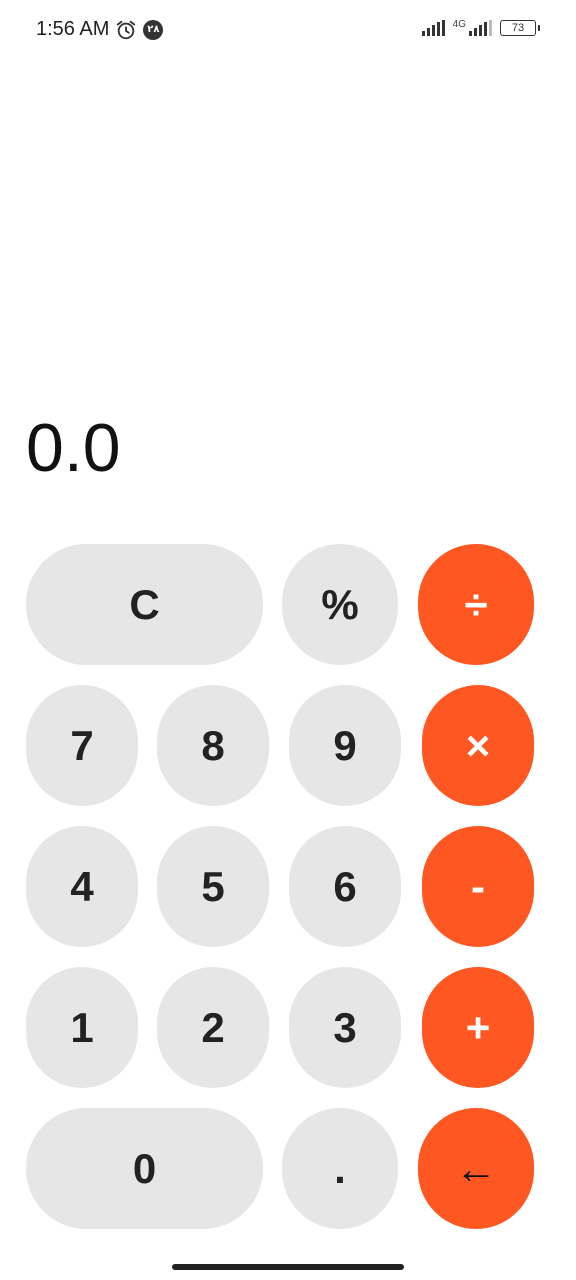 The image size is (576, 1280). I want to click on digit-3-button: 3, so click(345, 1027).